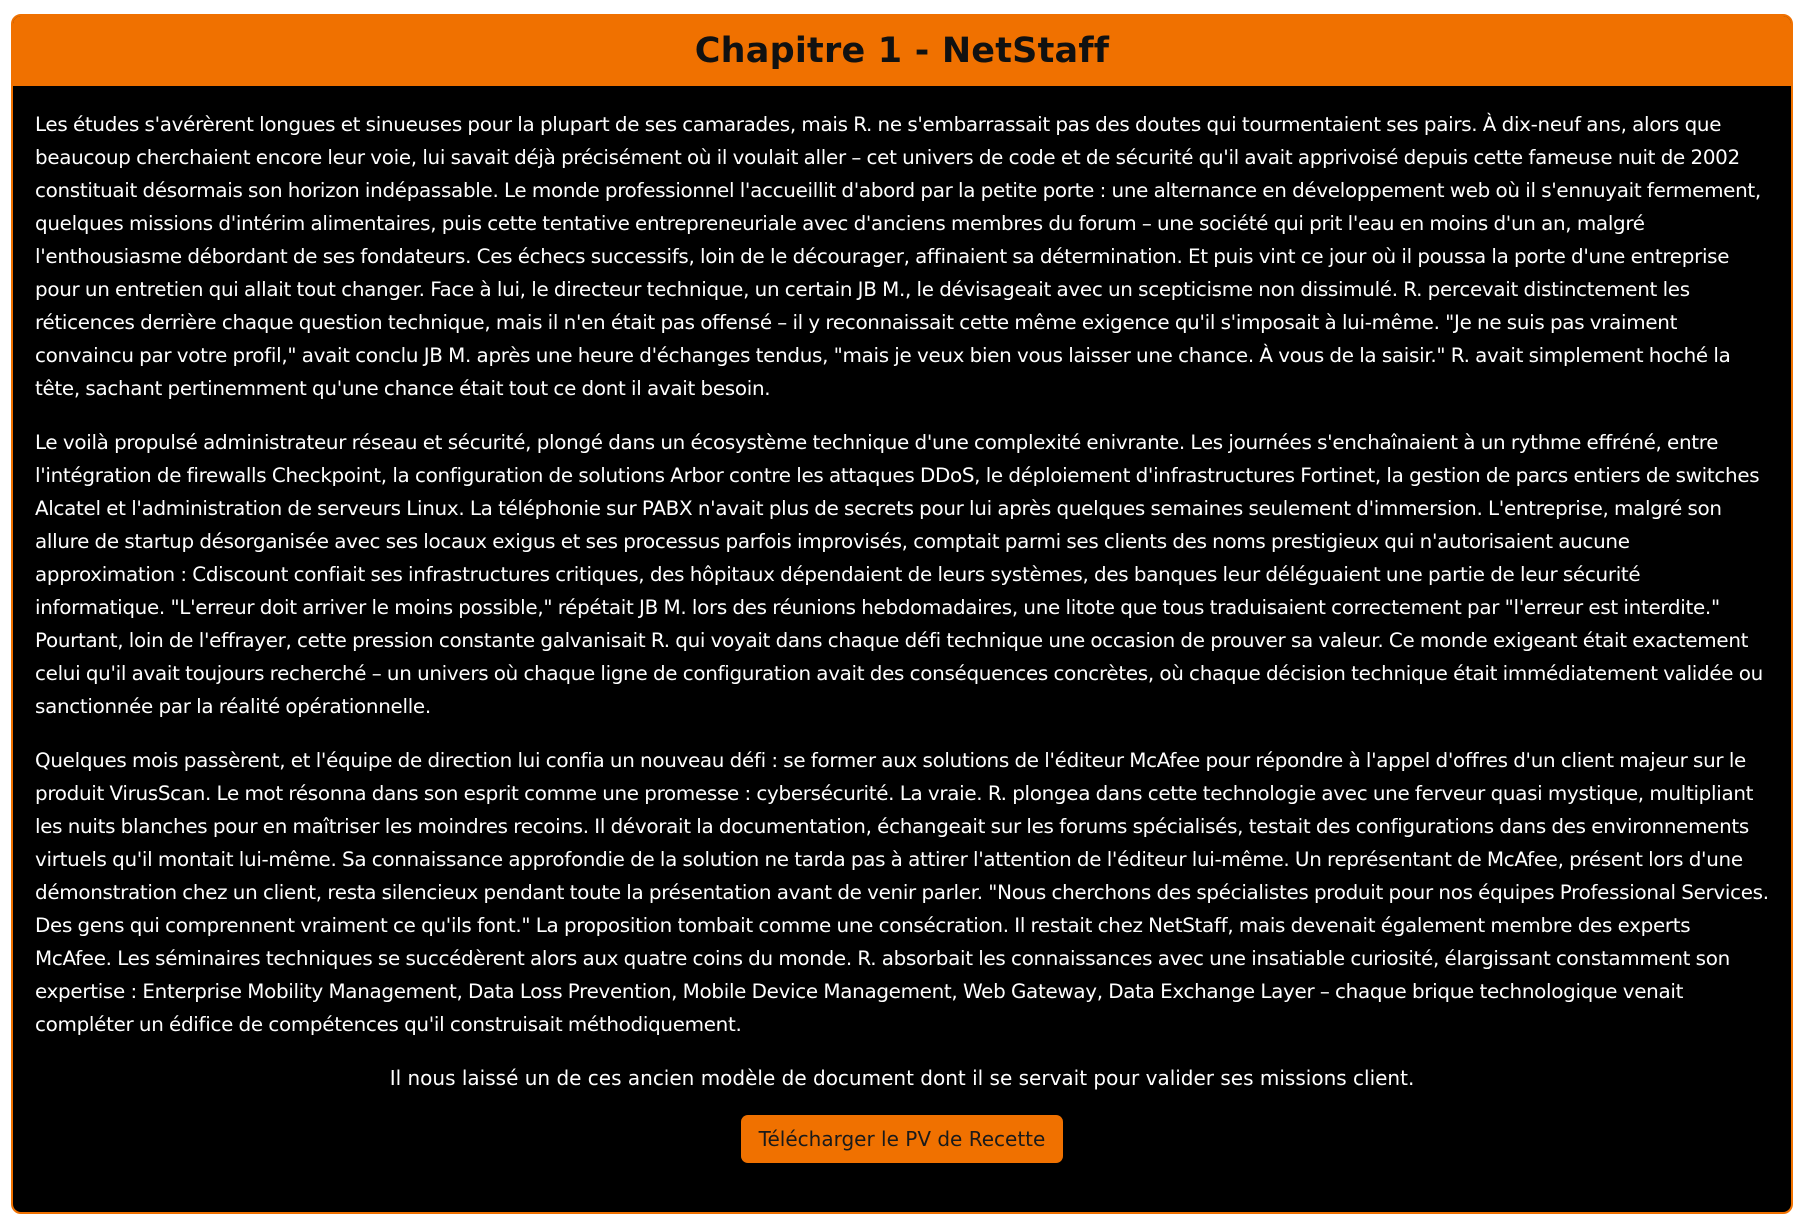  I want to click on download-button-container: Télécharger le PV de Recette, so click(902, 1139).